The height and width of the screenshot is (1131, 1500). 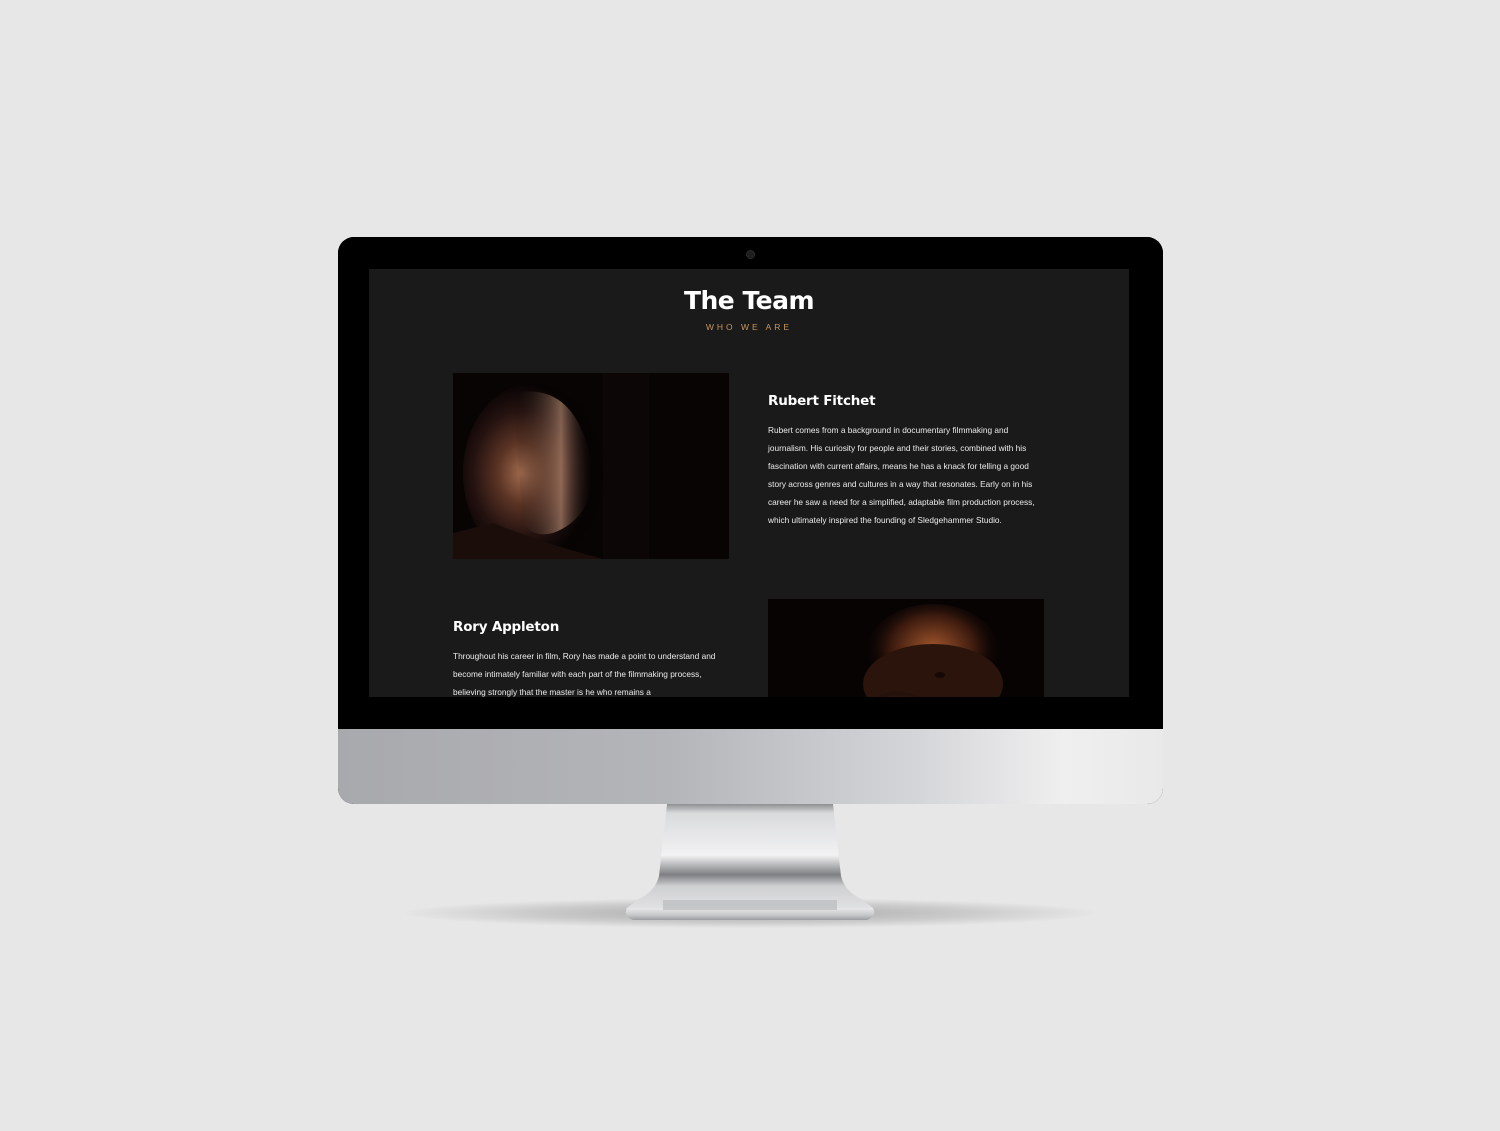 What do you see at coordinates (750, 766) in the screenshot?
I see `monitor-chin` at bounding box center [750, 766].